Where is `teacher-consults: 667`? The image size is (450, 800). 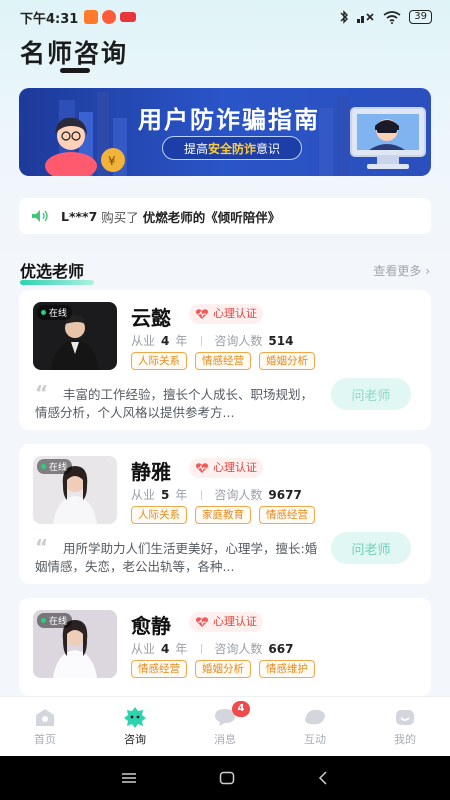
teacher-consults: 667 is located at coordinates (281, 648).